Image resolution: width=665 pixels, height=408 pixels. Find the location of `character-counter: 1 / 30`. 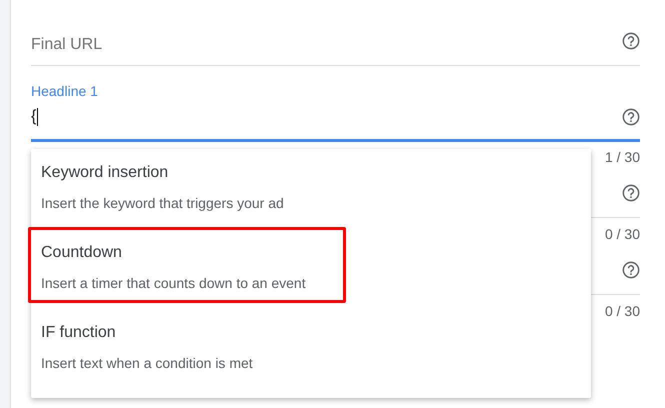

character-counter: 1 / 30 is located at coordinates (622, 157).